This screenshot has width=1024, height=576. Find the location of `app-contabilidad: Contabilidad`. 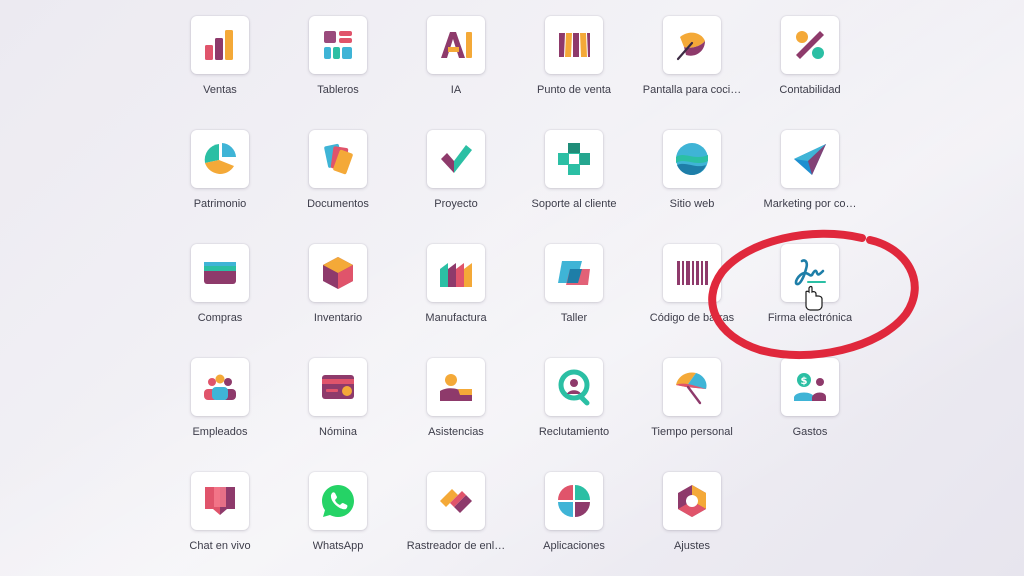

app-contabilidad: Contabilidad is located at coordinates (810, 64).